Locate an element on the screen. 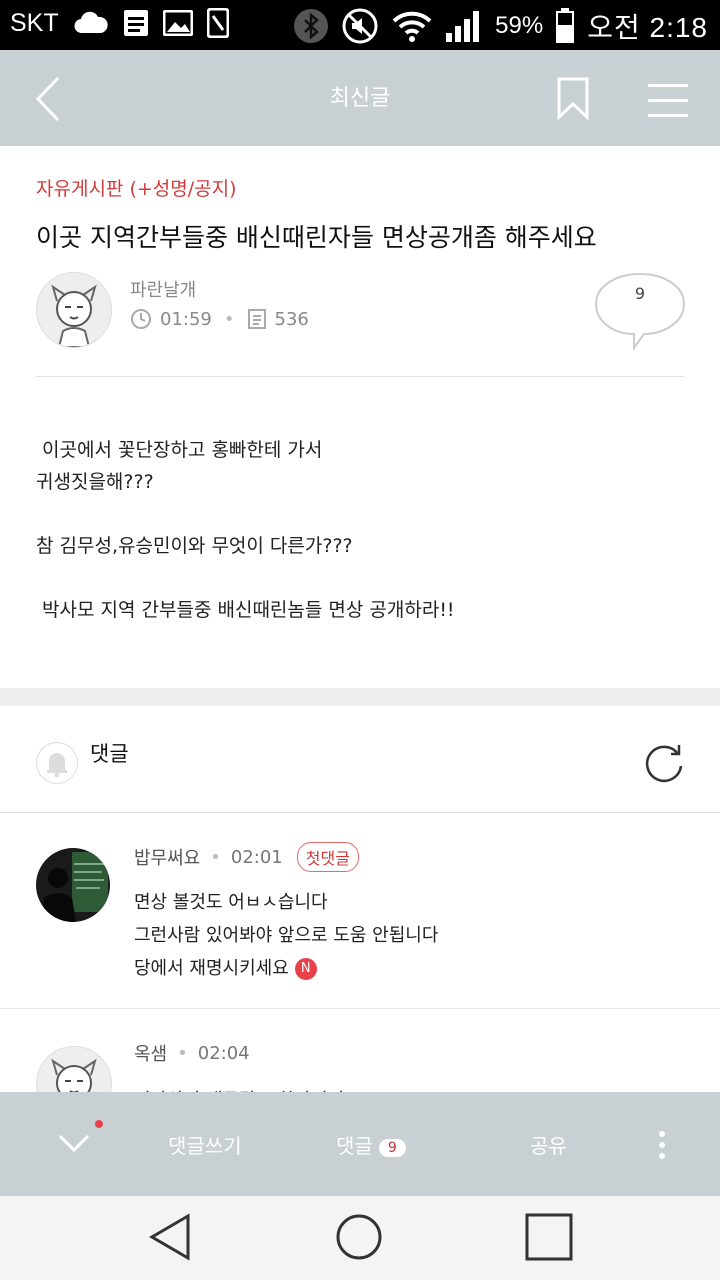  comment-header: 옥샘 • 02:04 is located at coordinates (192, 1053).